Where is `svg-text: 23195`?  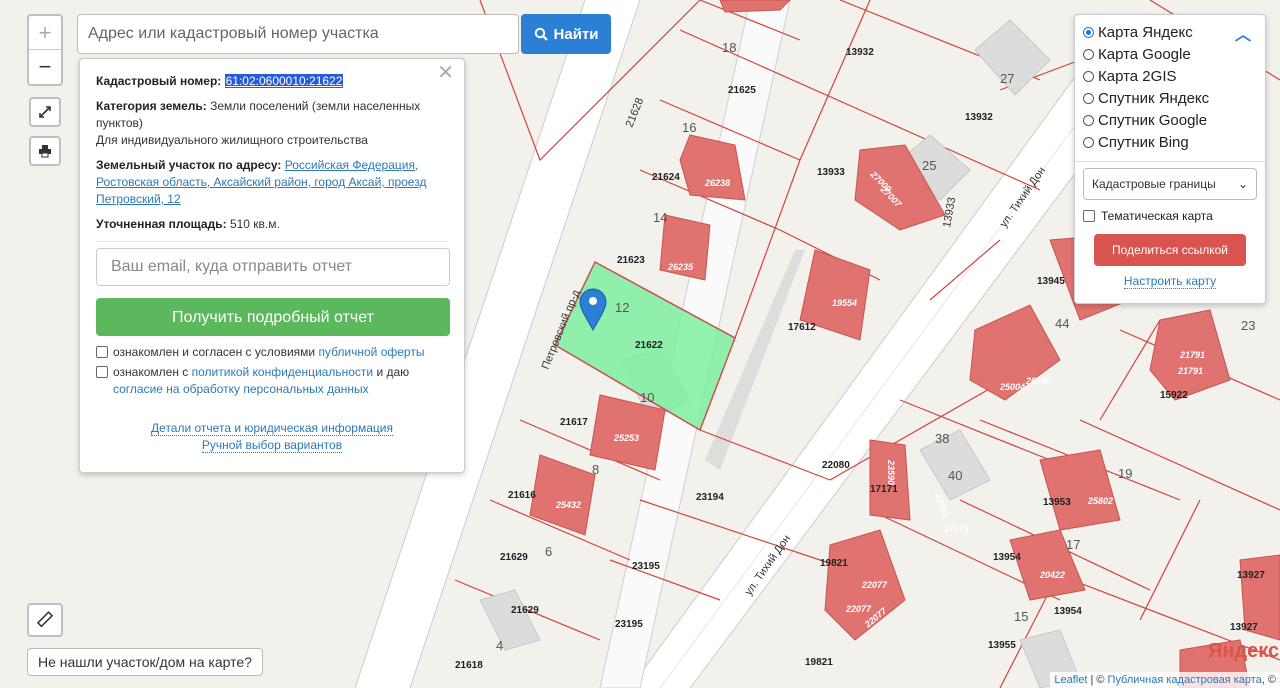 svg-text: 23195 is located at coordinates (629, 624).